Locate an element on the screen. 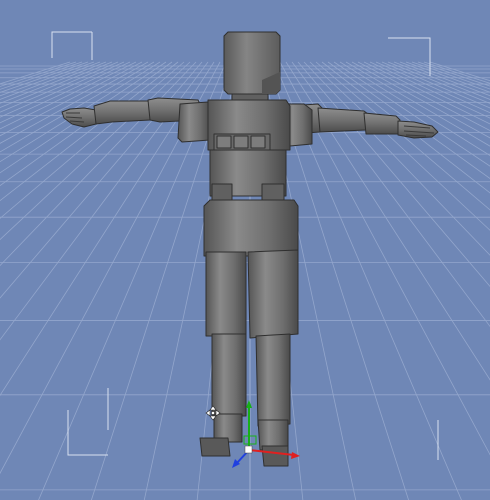 This screenshot has height=500, width=490. cursor-center is located at coordinates (213, 413).